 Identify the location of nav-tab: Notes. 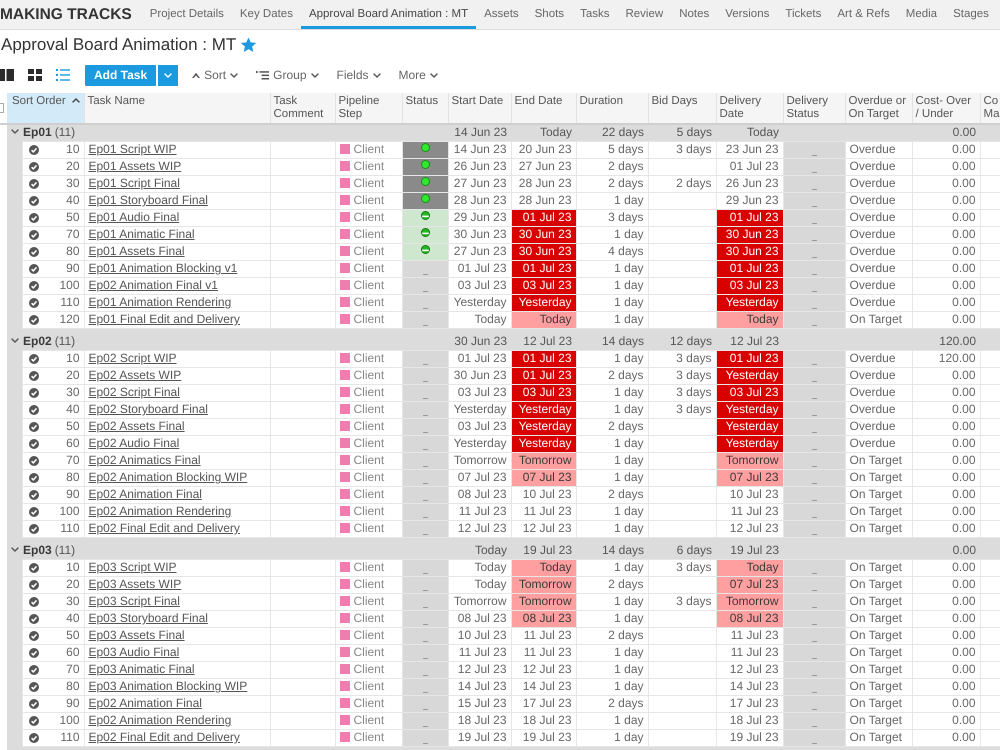
(694, 14).